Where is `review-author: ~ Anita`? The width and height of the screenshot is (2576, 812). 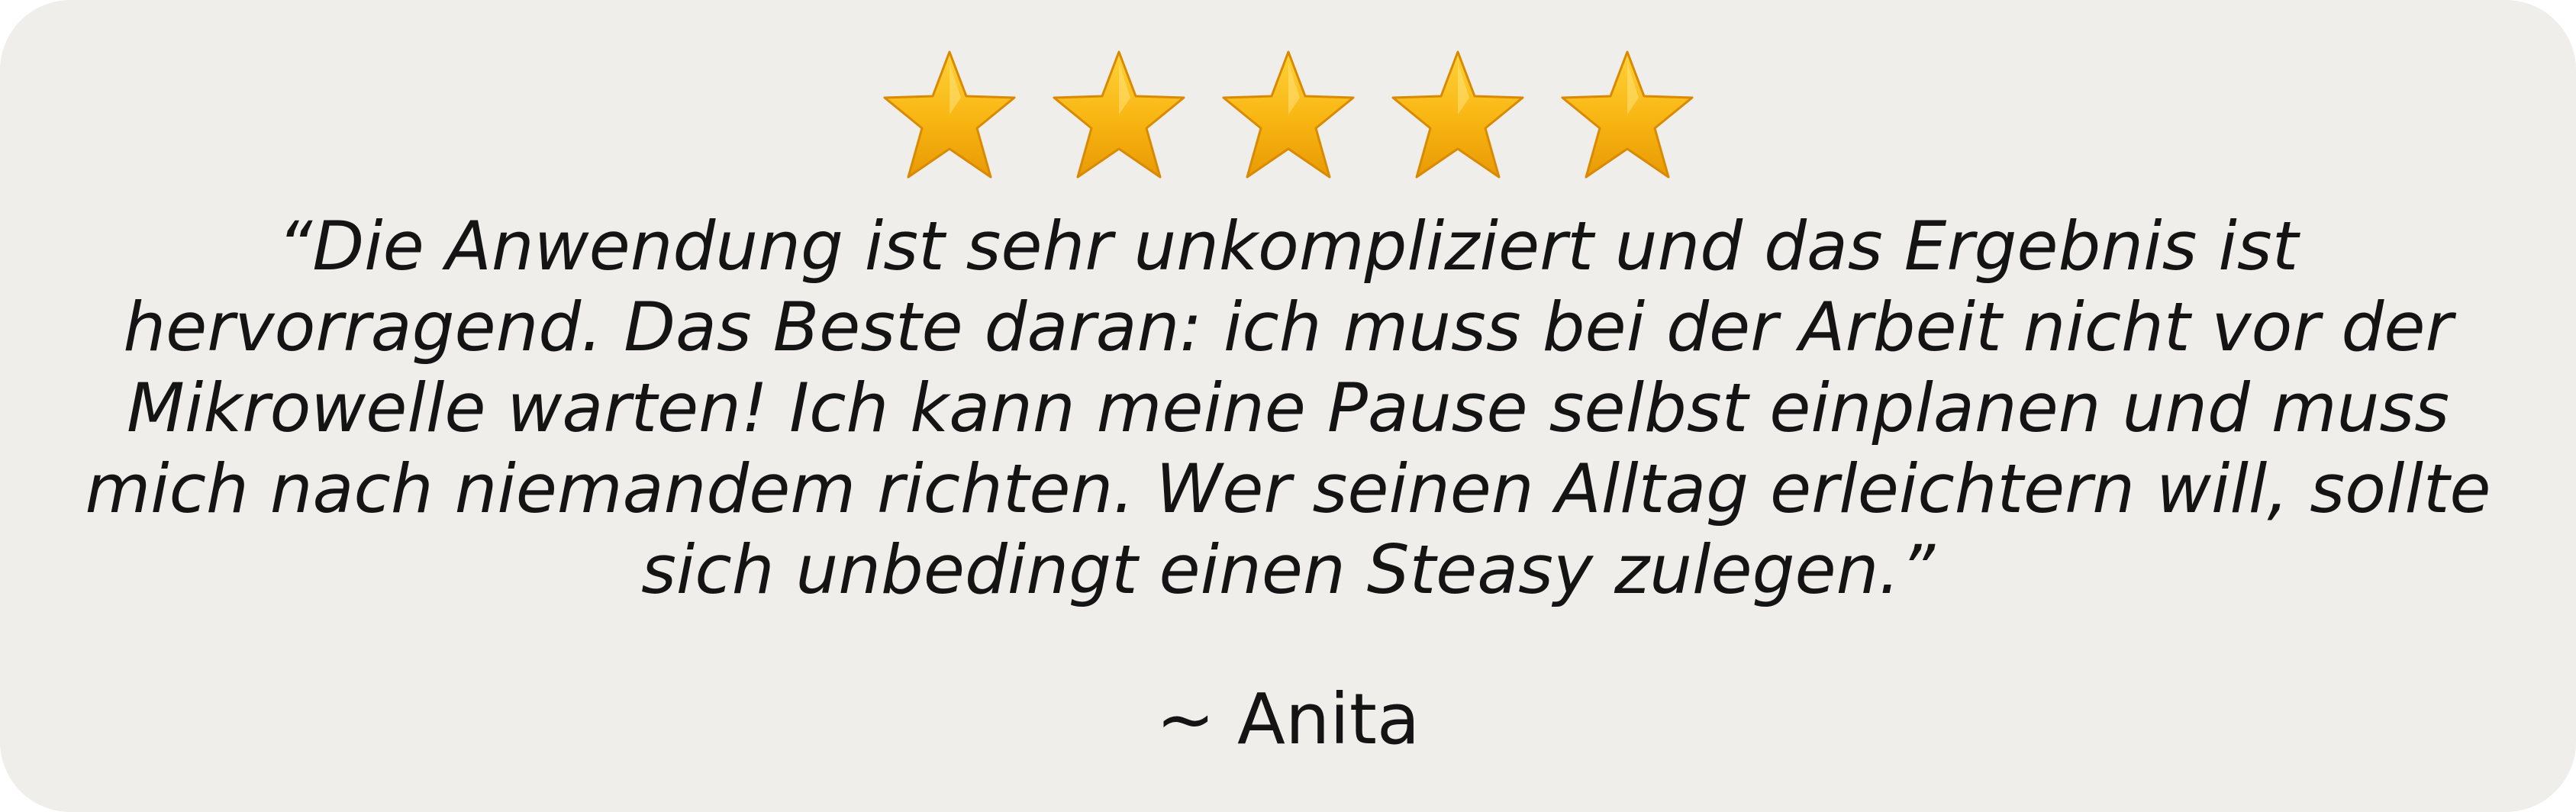 review-author: ~ Anita is located at coordinates (1288, 719).